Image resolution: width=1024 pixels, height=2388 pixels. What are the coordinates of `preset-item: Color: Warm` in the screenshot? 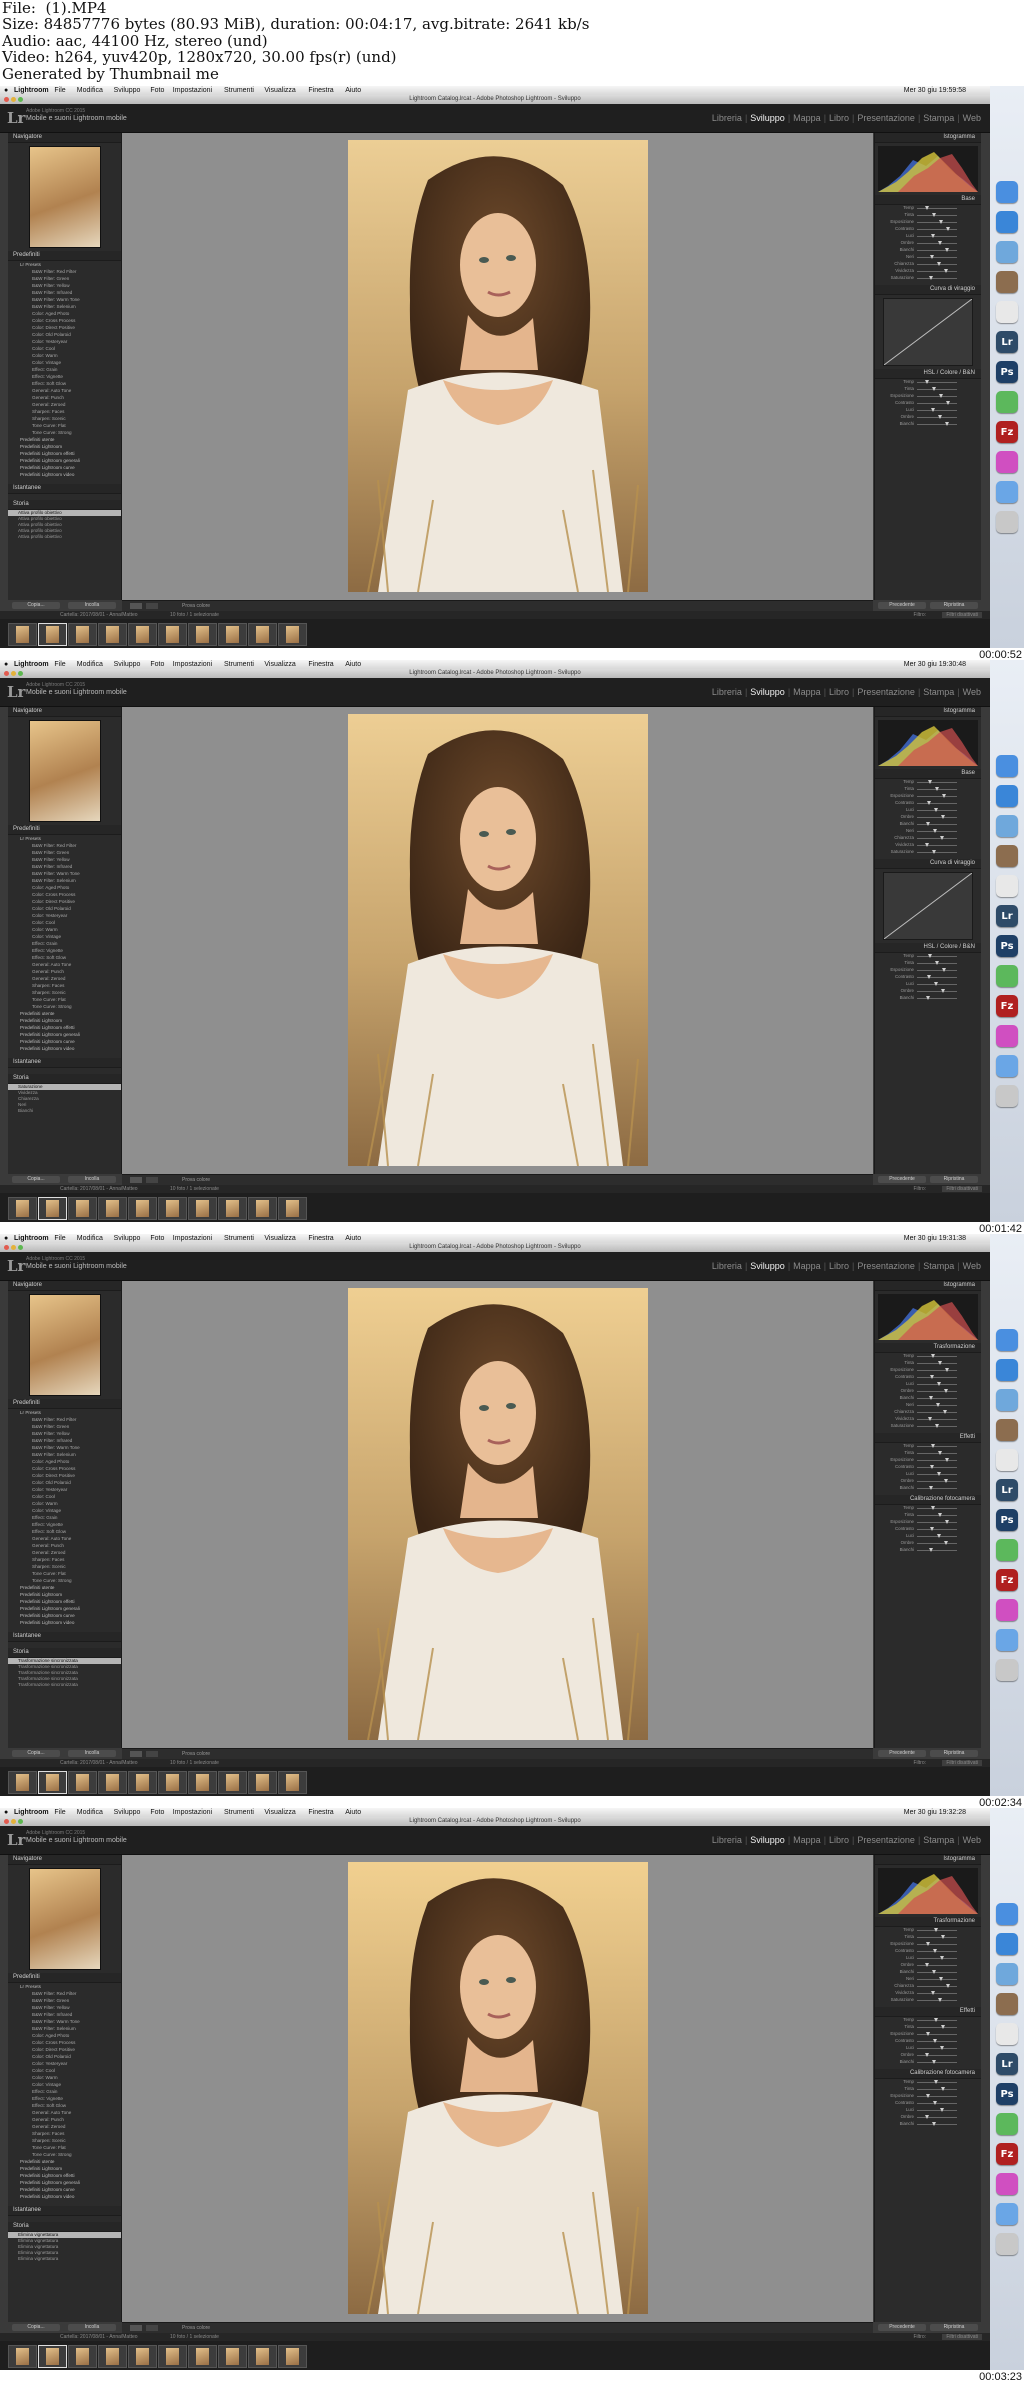 It's located at (64, 1503).